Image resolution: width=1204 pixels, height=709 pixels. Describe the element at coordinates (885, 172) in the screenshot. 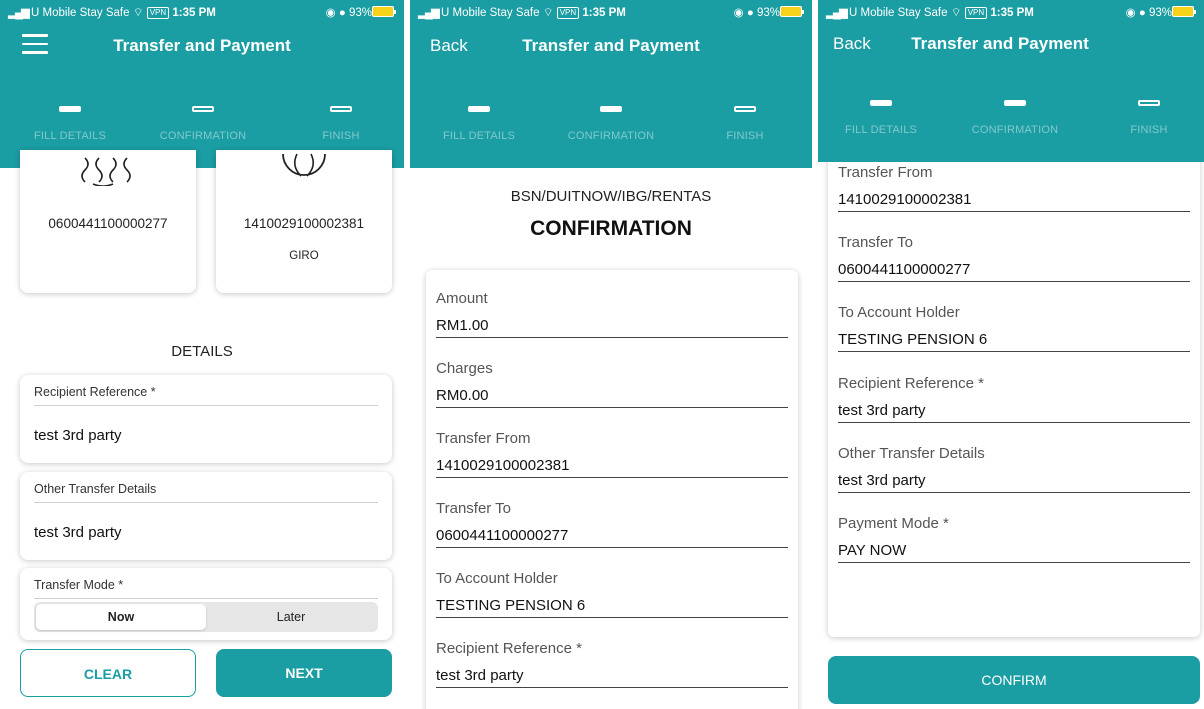

I see `row-label: Transfer From` at that location.